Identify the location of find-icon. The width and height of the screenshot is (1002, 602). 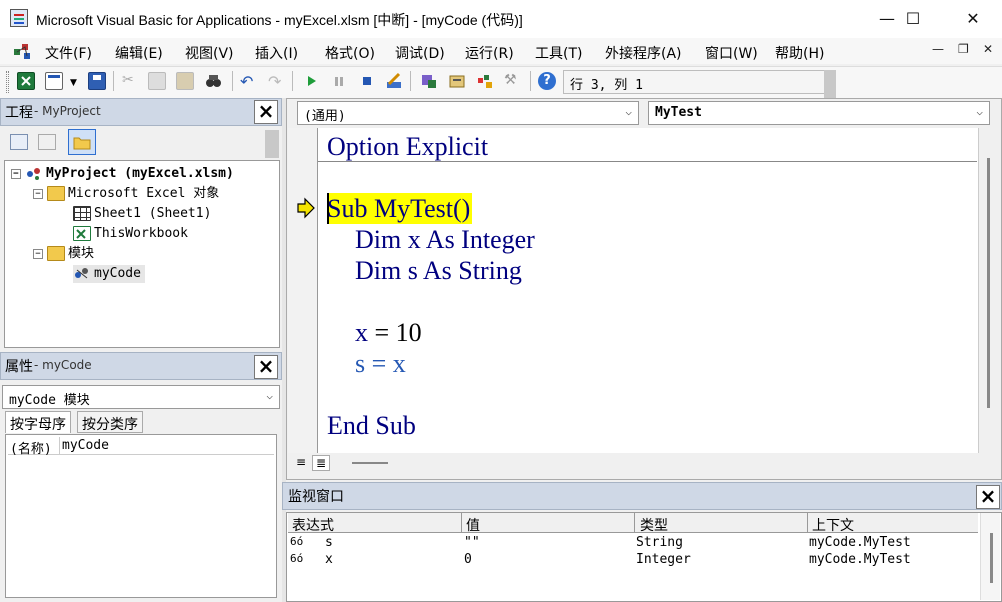
(213, 81).